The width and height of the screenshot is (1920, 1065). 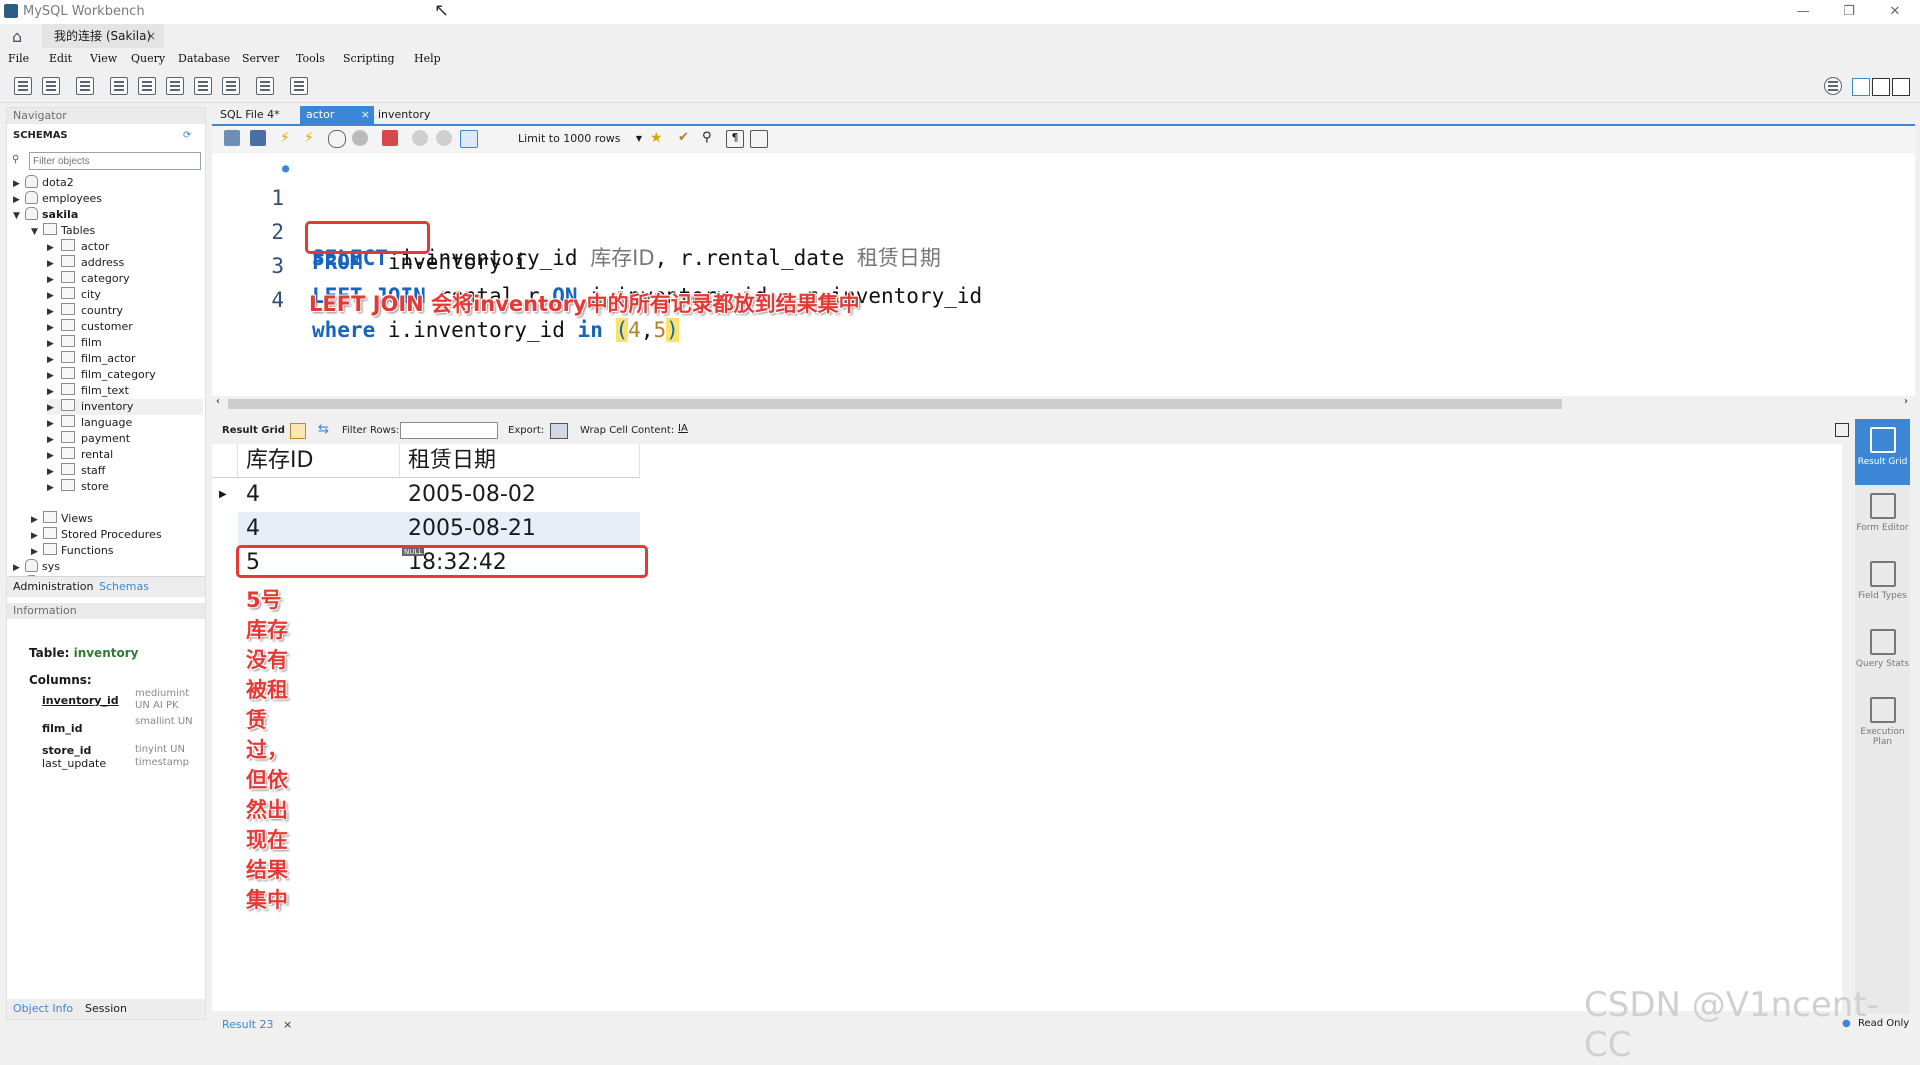 What do you see at coordinates (18, 216) in the screenshot?
I see `collapse-arrow-icon: ▼` at bounding box center [18, 216].